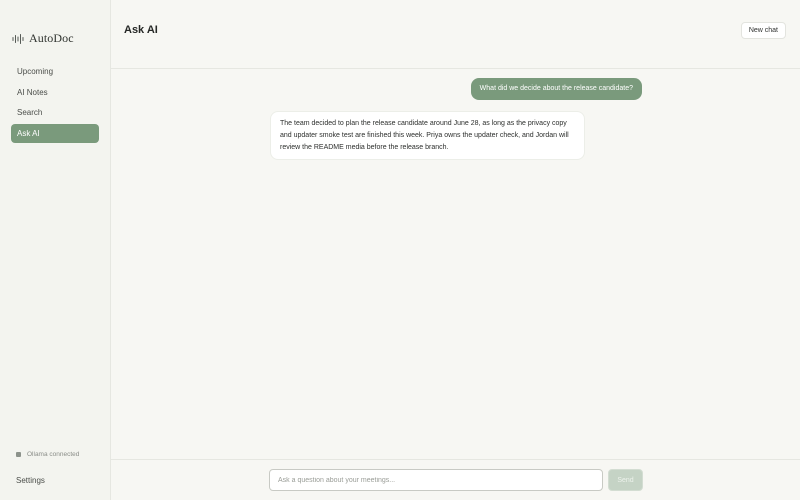 The height and width of the screenshot is (500, 800). I want to click on settings-link: Settings, so click(63, 480).